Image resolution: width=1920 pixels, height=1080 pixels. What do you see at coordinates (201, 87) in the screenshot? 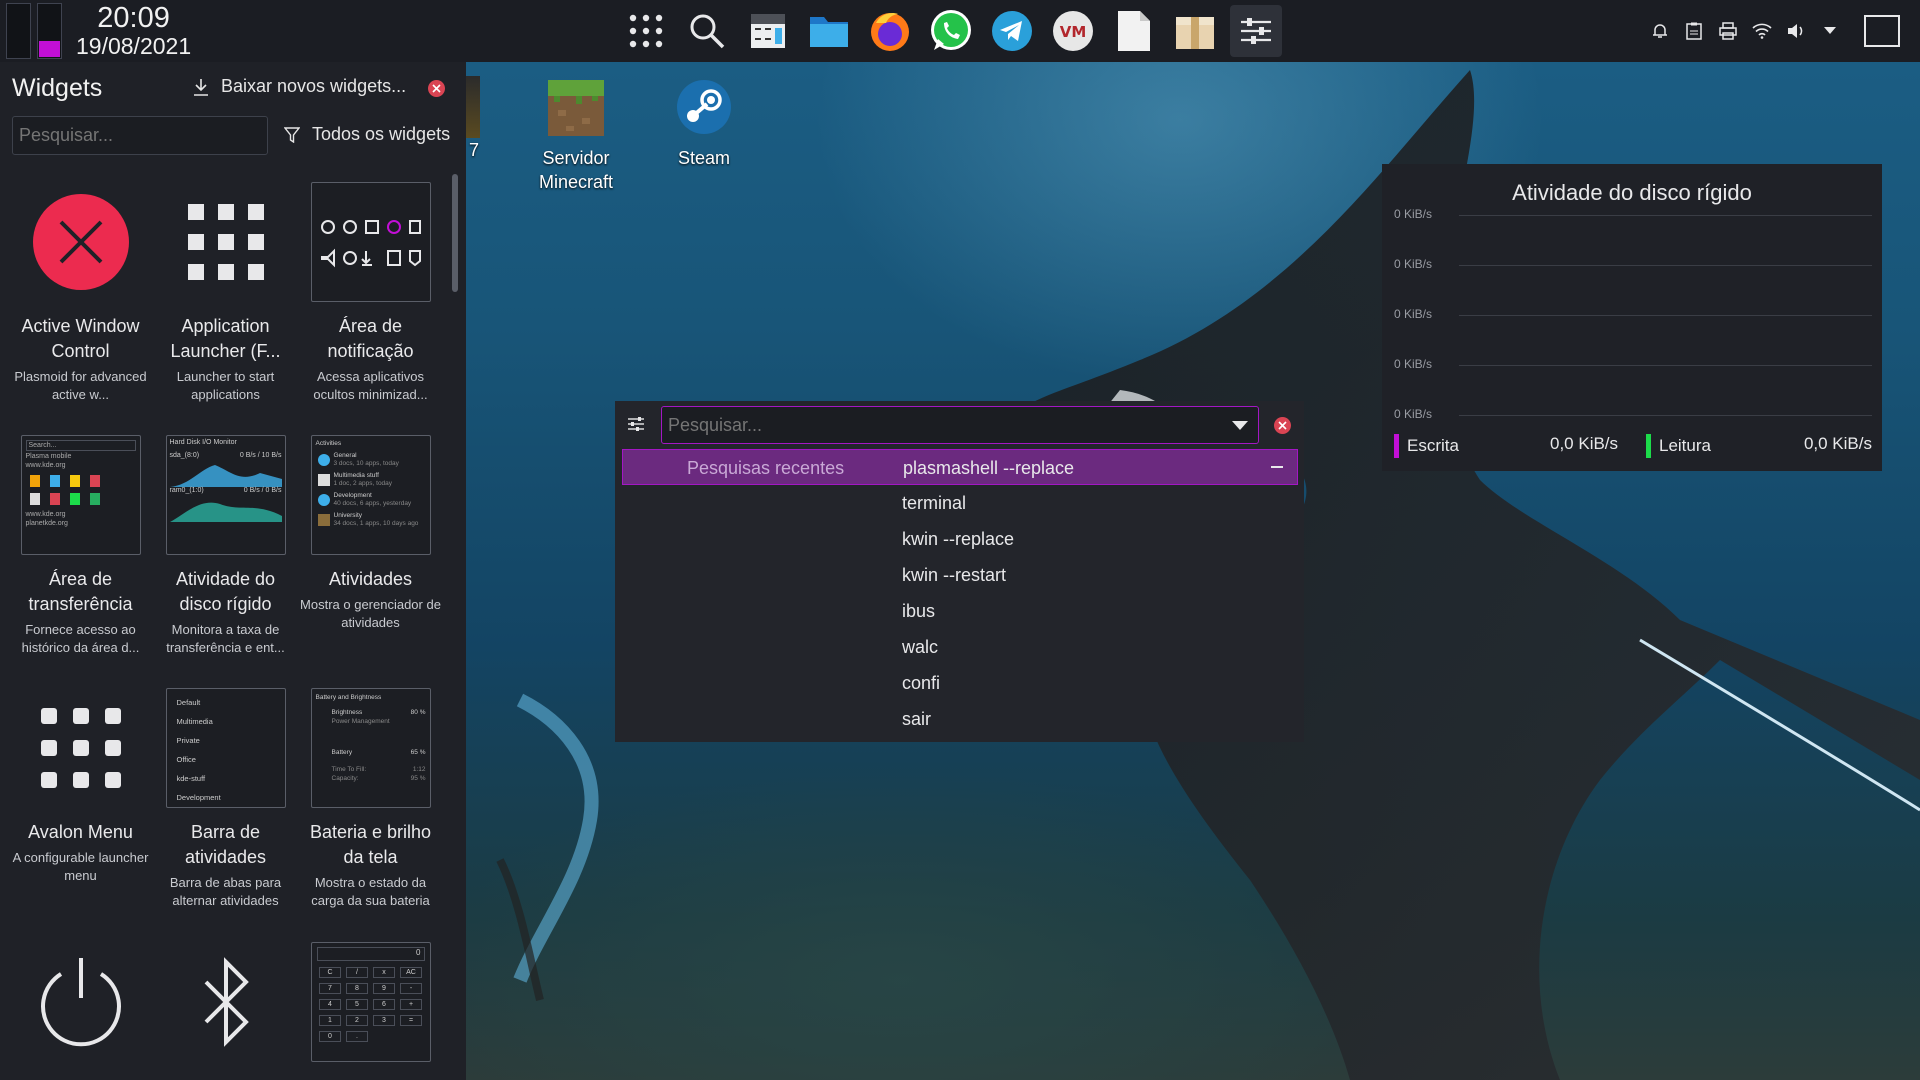
I see `download-icon` at bounding box center [201, 87].